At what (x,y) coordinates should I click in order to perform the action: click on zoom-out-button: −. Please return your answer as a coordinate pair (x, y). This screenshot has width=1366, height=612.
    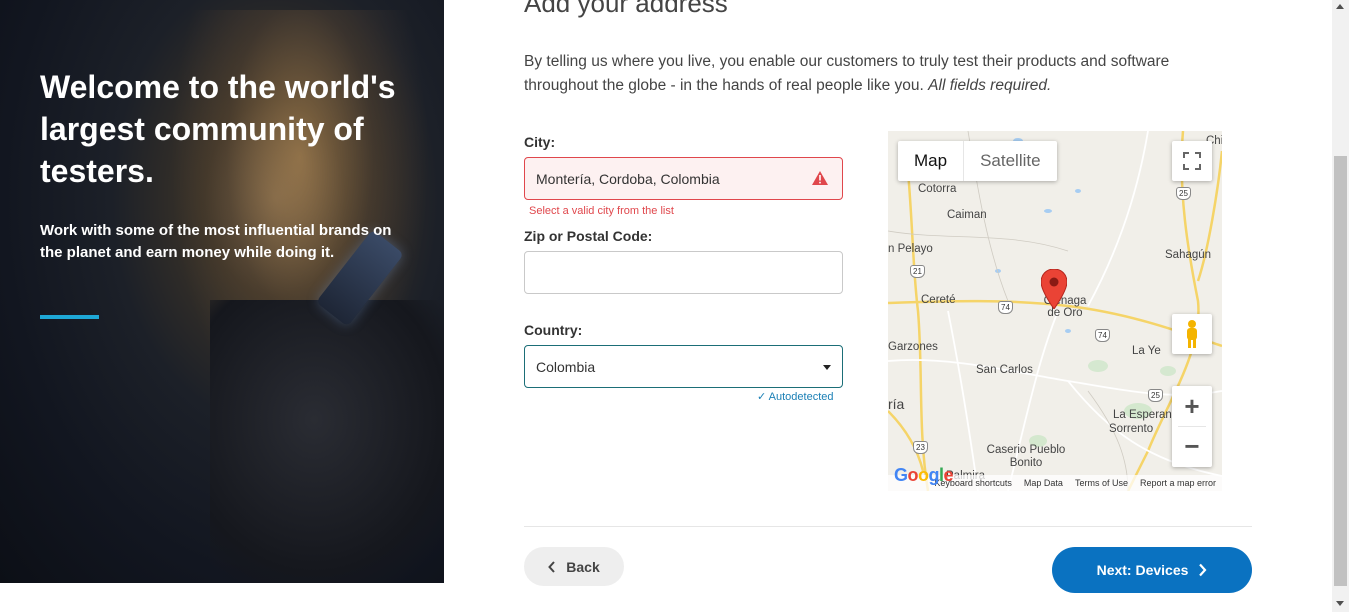
    Looking at the image, I should click on (1191, 447).